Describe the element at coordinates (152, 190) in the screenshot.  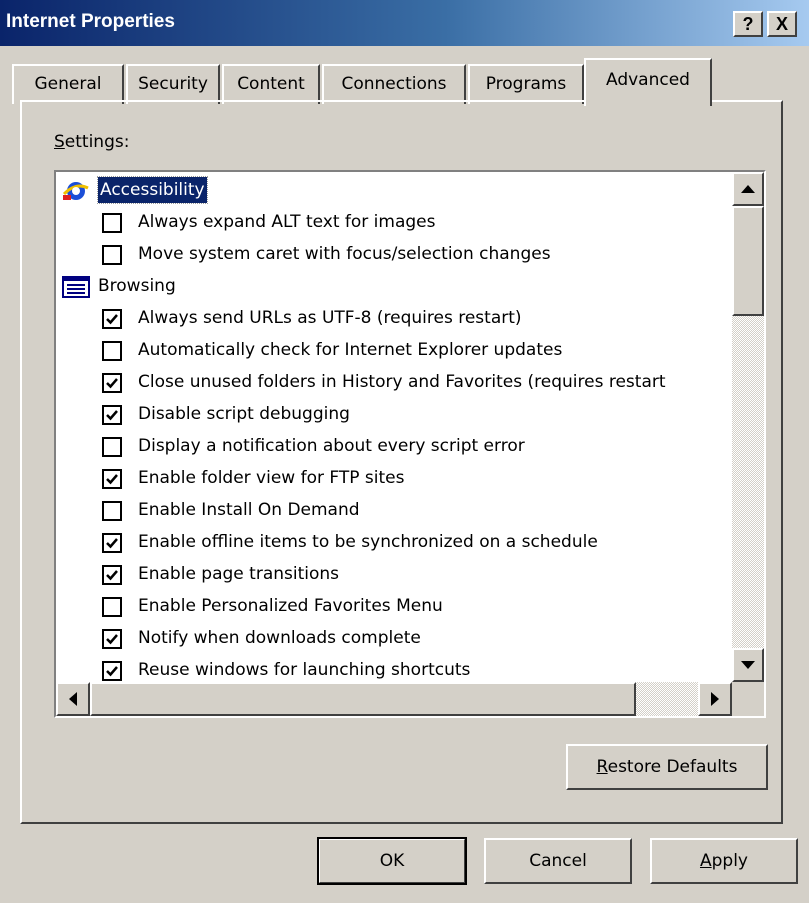
I see `group-label: Accessibility` at that location.